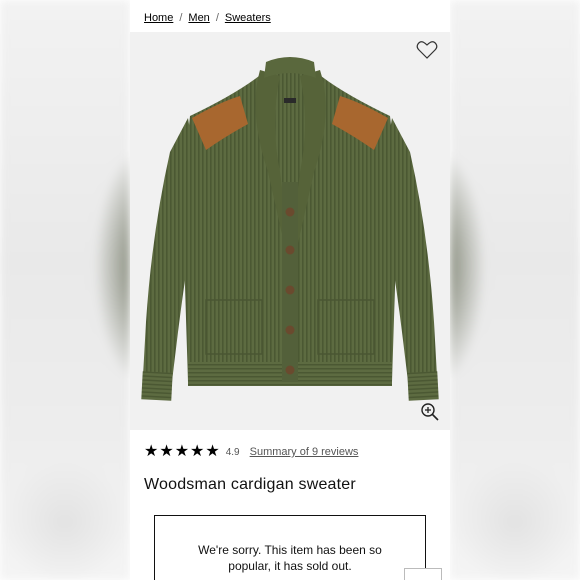 This screenshot has width=580, height=580. I want to click on floating-button, so click(423, 574).